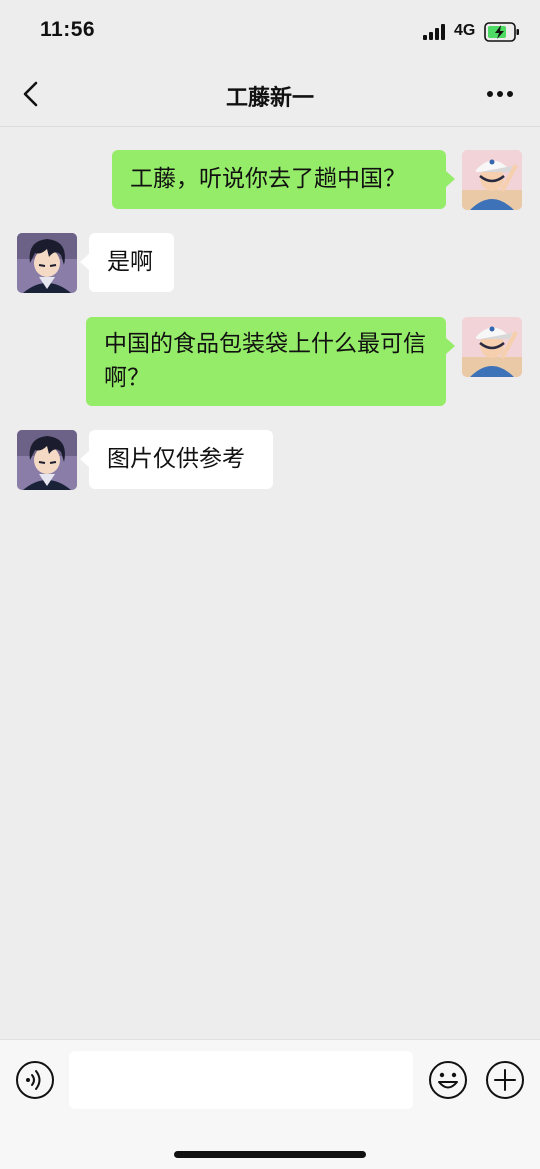 Image resolution: width=540 pixels, height=1169 pixels. What do you see at coordinates (448, 1080) in the screenshot?
I see `emoji-icon` at bounding box center [448, 1080].